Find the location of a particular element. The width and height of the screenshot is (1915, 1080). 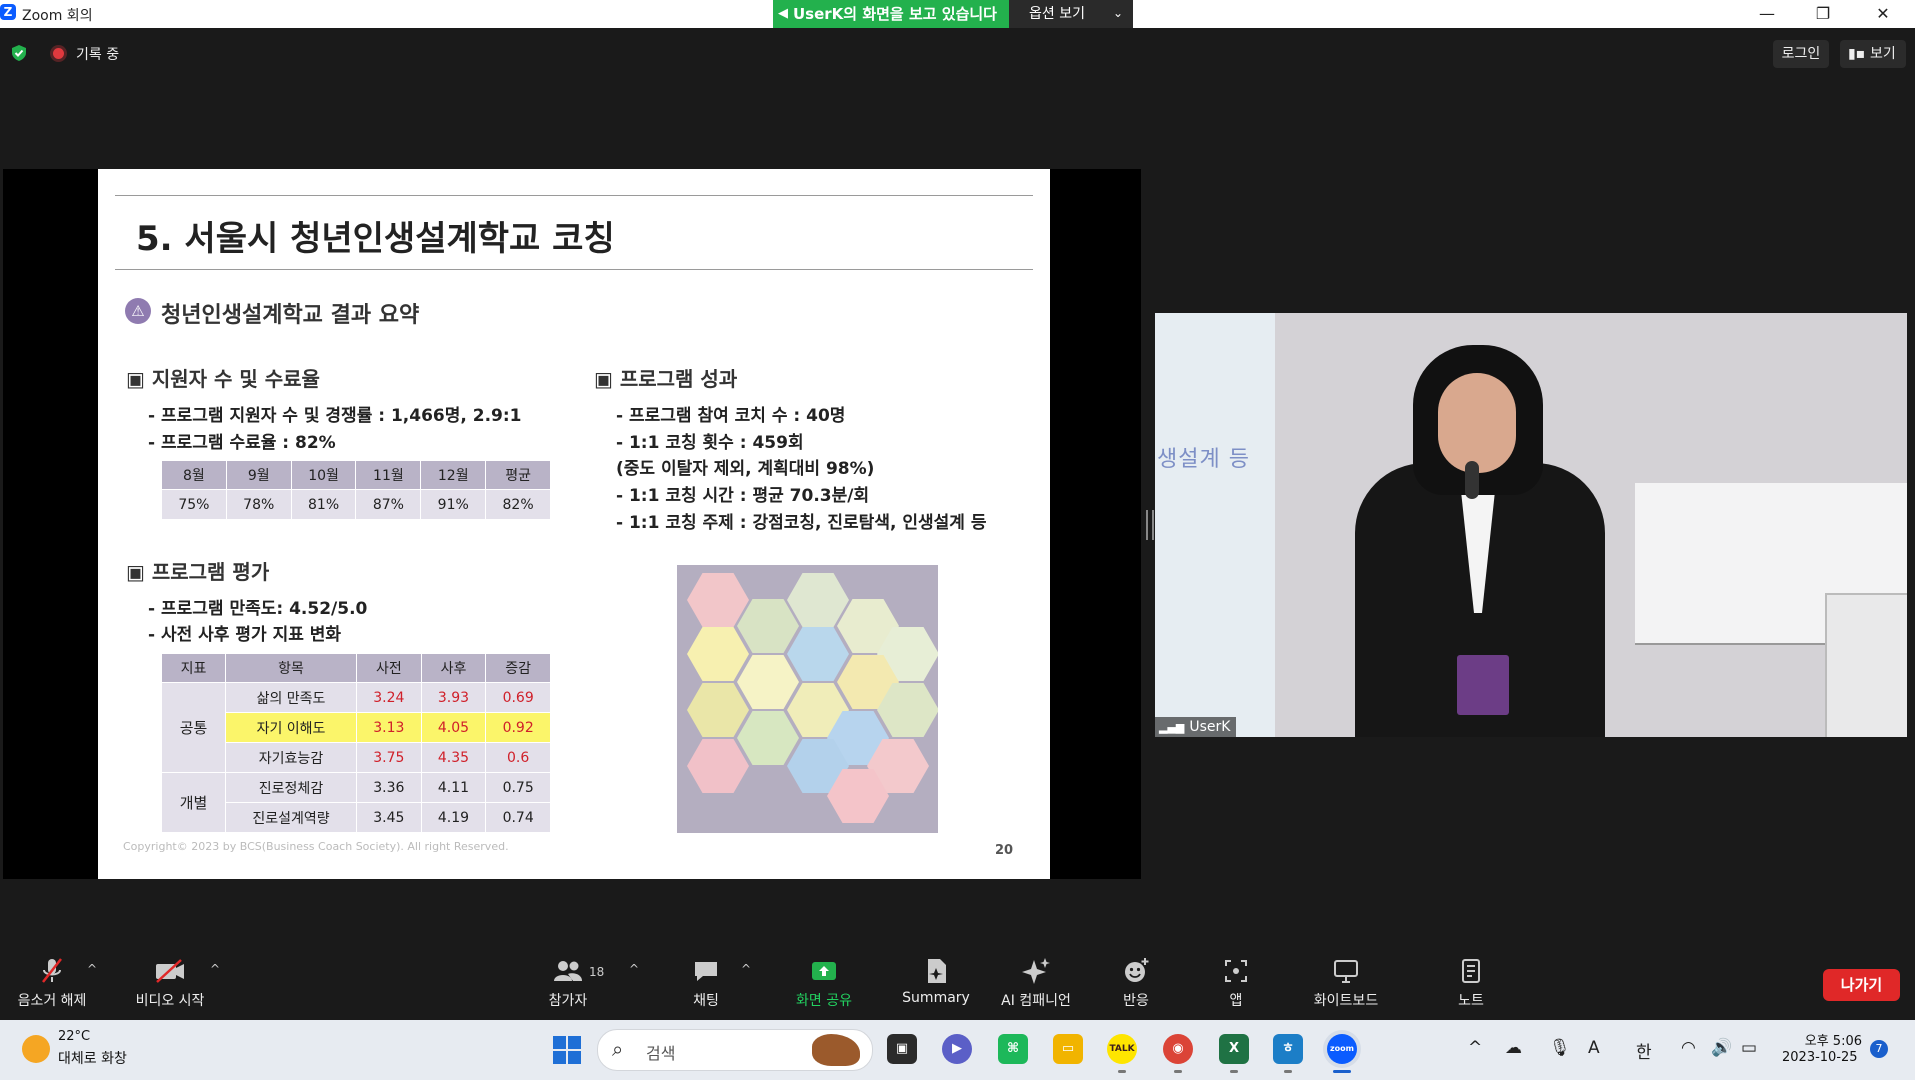

screen-share-banner: ◀ UserK의 화면을 보고 있습니다 is located at coordinates (891, 14).